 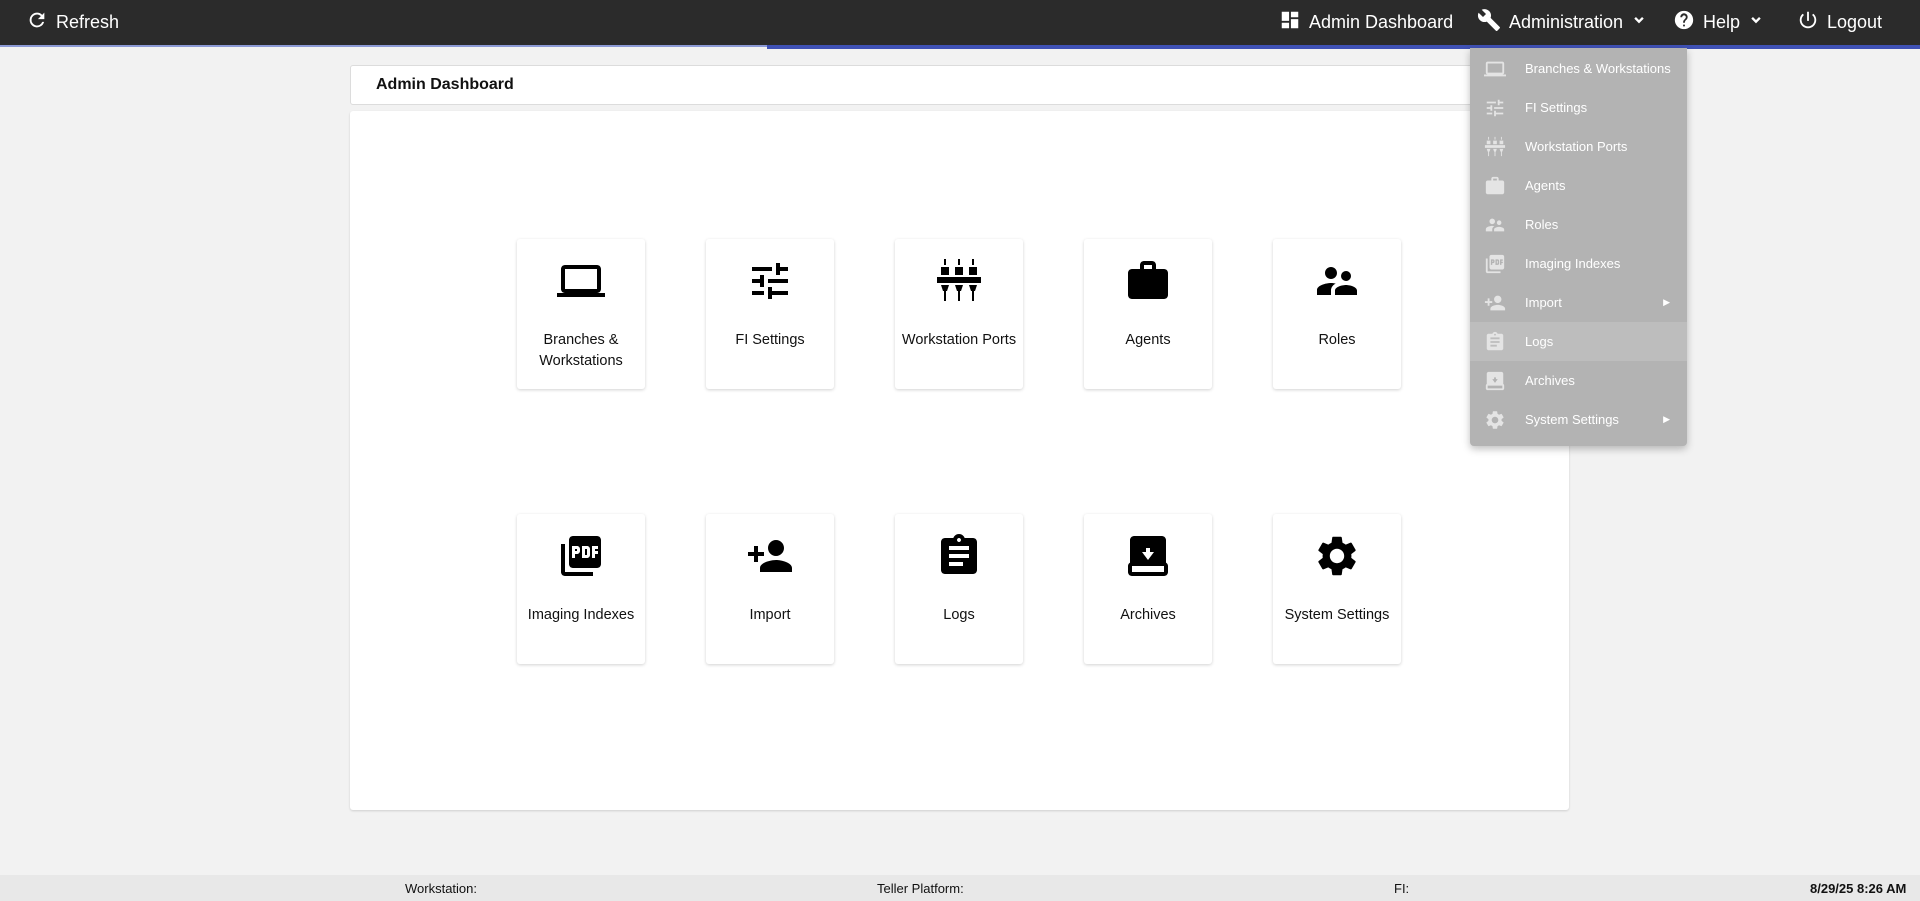 I want to click on logout-label: Logout, so click(x=1855, y=22).